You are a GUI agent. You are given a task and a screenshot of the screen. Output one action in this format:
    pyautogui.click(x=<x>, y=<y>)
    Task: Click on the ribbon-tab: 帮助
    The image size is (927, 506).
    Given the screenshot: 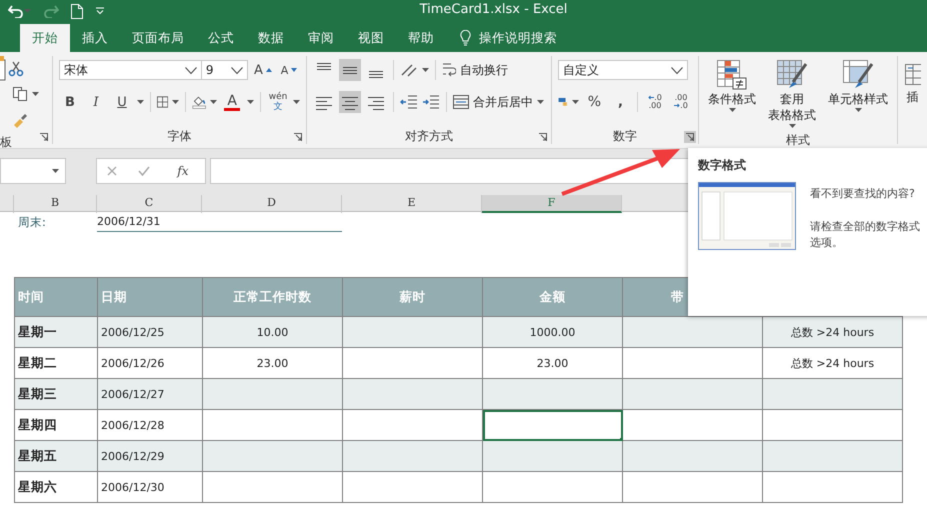 What is the action you would take?
    pyautogui.click(x=421, y=38)
    